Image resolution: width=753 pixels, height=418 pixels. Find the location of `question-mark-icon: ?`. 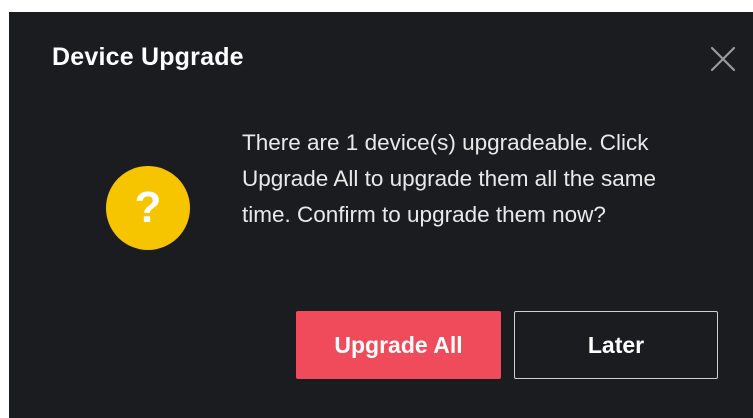

question-mark-icon: ? is located at coordinates (148, 208).